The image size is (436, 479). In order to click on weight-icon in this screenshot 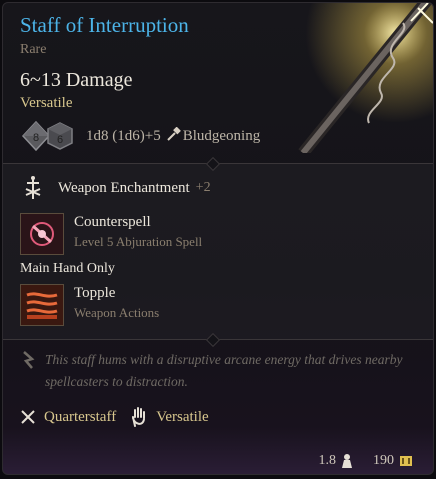, I will do `click(347, 461)`.